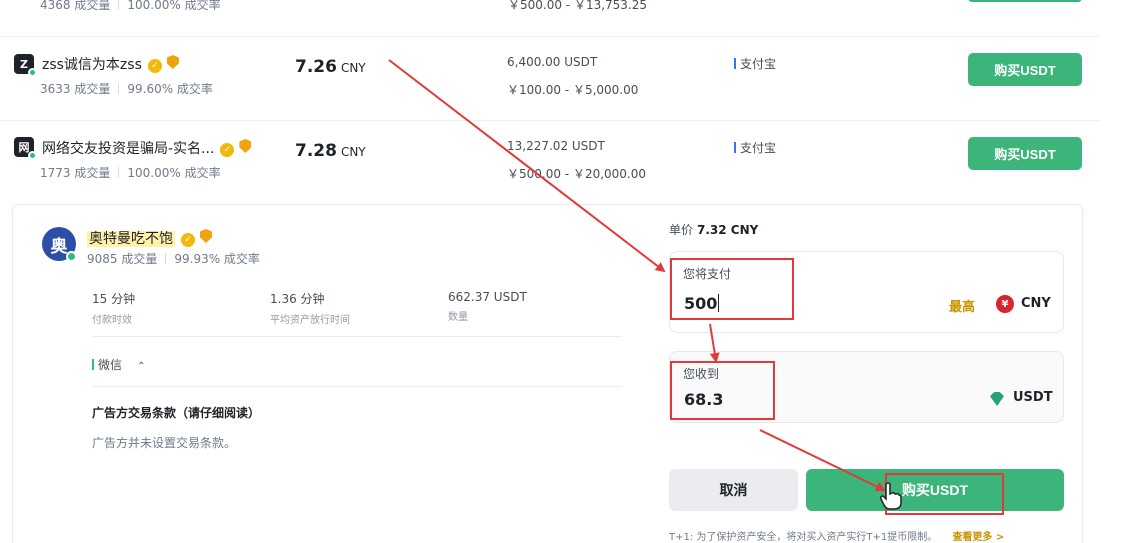  I want to click on max-button: 最高, so click(962, 305).